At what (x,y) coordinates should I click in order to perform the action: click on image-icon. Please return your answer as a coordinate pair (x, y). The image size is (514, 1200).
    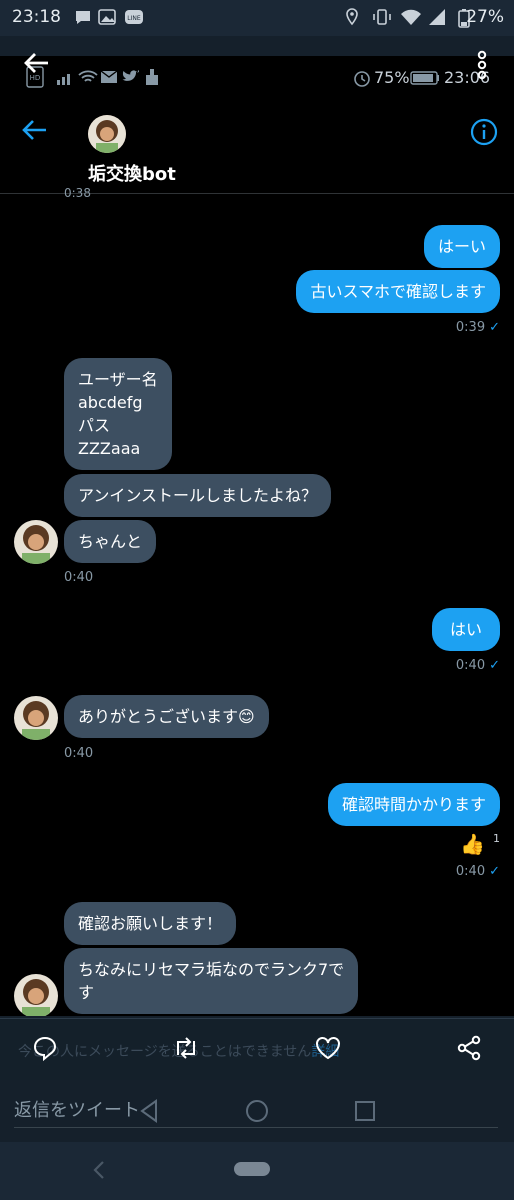
    Looking at the image, I should click on (107, 17).